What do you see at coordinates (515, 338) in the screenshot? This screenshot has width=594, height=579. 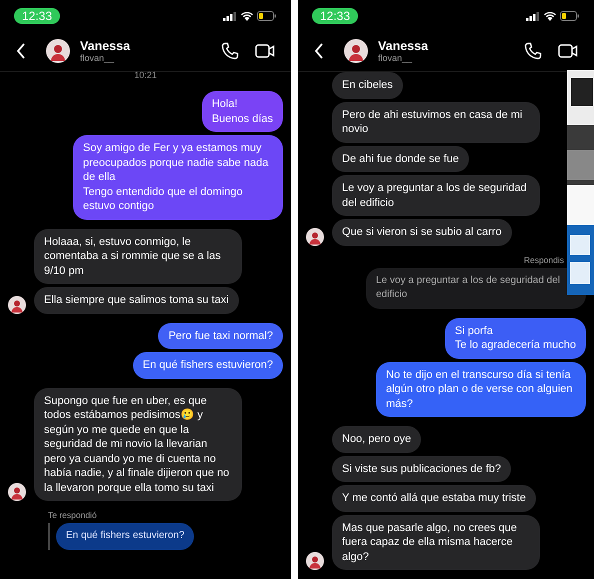 I see `sent-message: Si porfa Te lo agradecería mucho` at bounding box center [515, 338].